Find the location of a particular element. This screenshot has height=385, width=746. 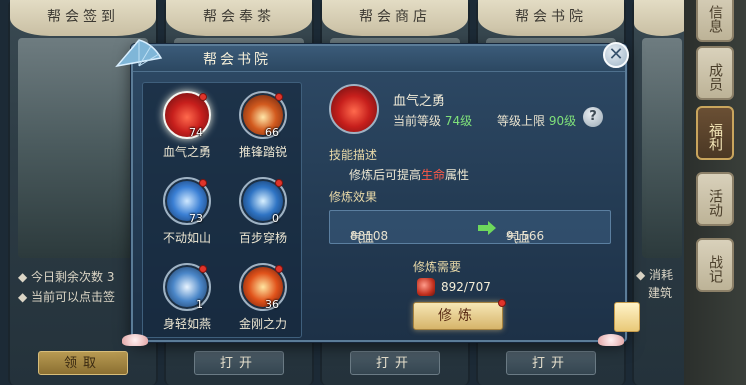

bg-card-title: 帮会商店 is located at coordinates (395, 18).